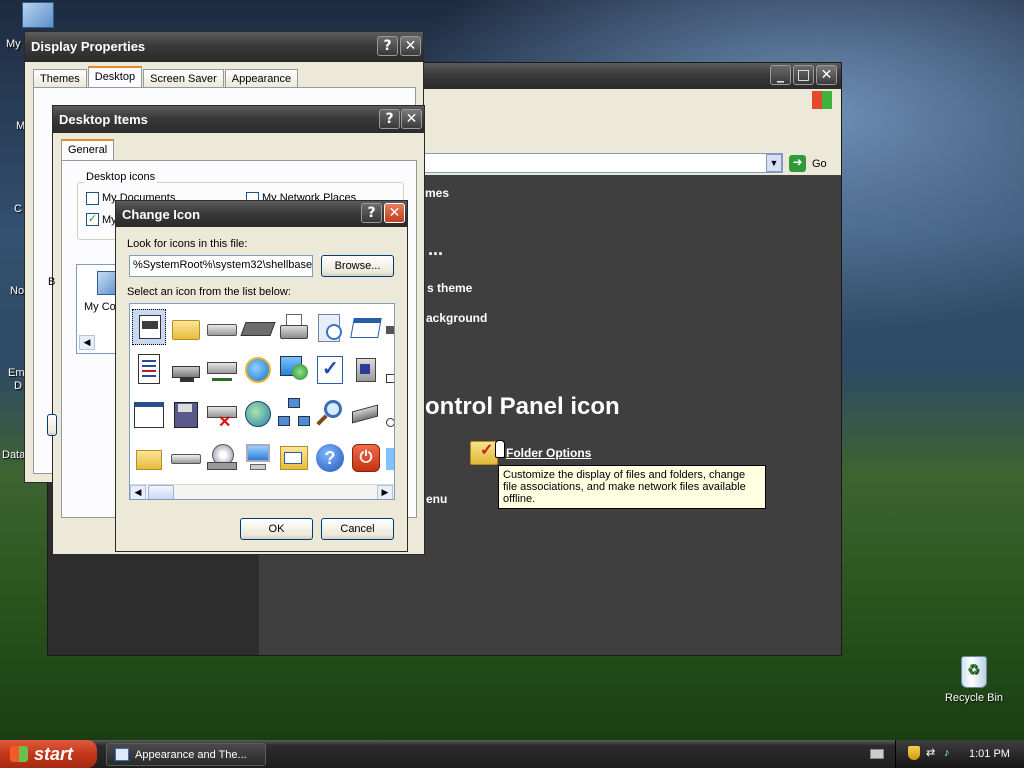 The height and width of the screenshot is (768, 1024). I want to click on desktop-label: D, so click(18, 386).